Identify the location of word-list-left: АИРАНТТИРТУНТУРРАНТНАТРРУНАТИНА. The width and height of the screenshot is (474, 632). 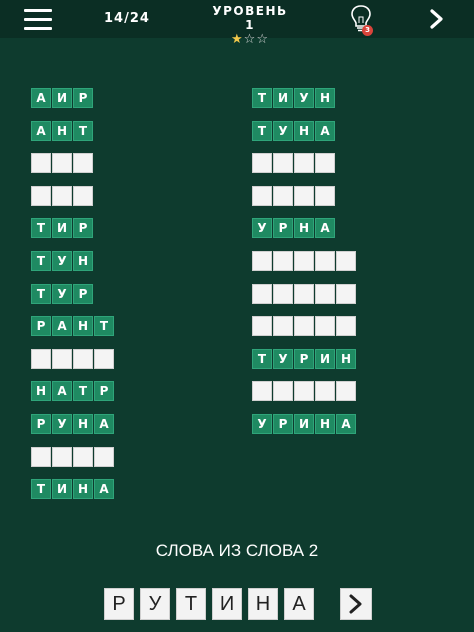
(72, 300).